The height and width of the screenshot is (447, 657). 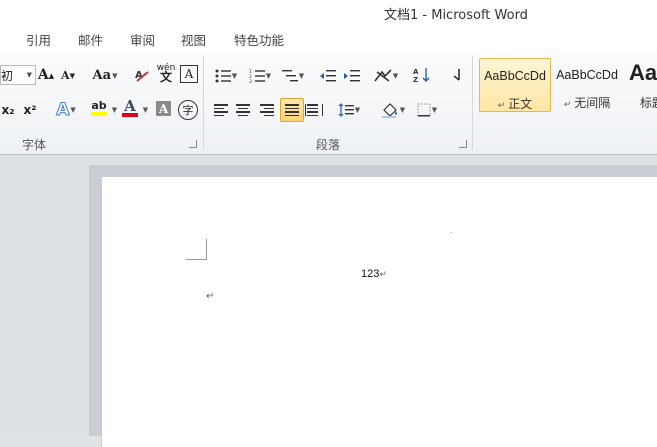 What do you see at coordinates (389, 110) in the screenshot?
I see `paint-bucket-icon` at bounding box center [389, 110].